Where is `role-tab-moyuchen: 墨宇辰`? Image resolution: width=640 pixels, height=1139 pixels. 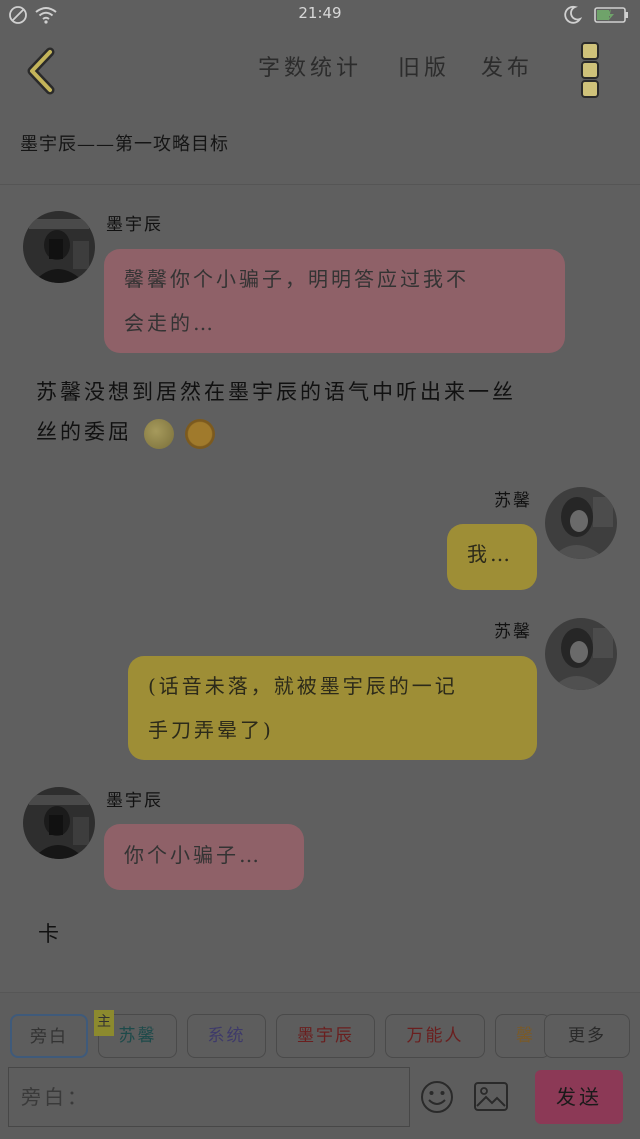
role-tab-moyuchen: 墨宇辰 is located at coordinates (325, 1036).